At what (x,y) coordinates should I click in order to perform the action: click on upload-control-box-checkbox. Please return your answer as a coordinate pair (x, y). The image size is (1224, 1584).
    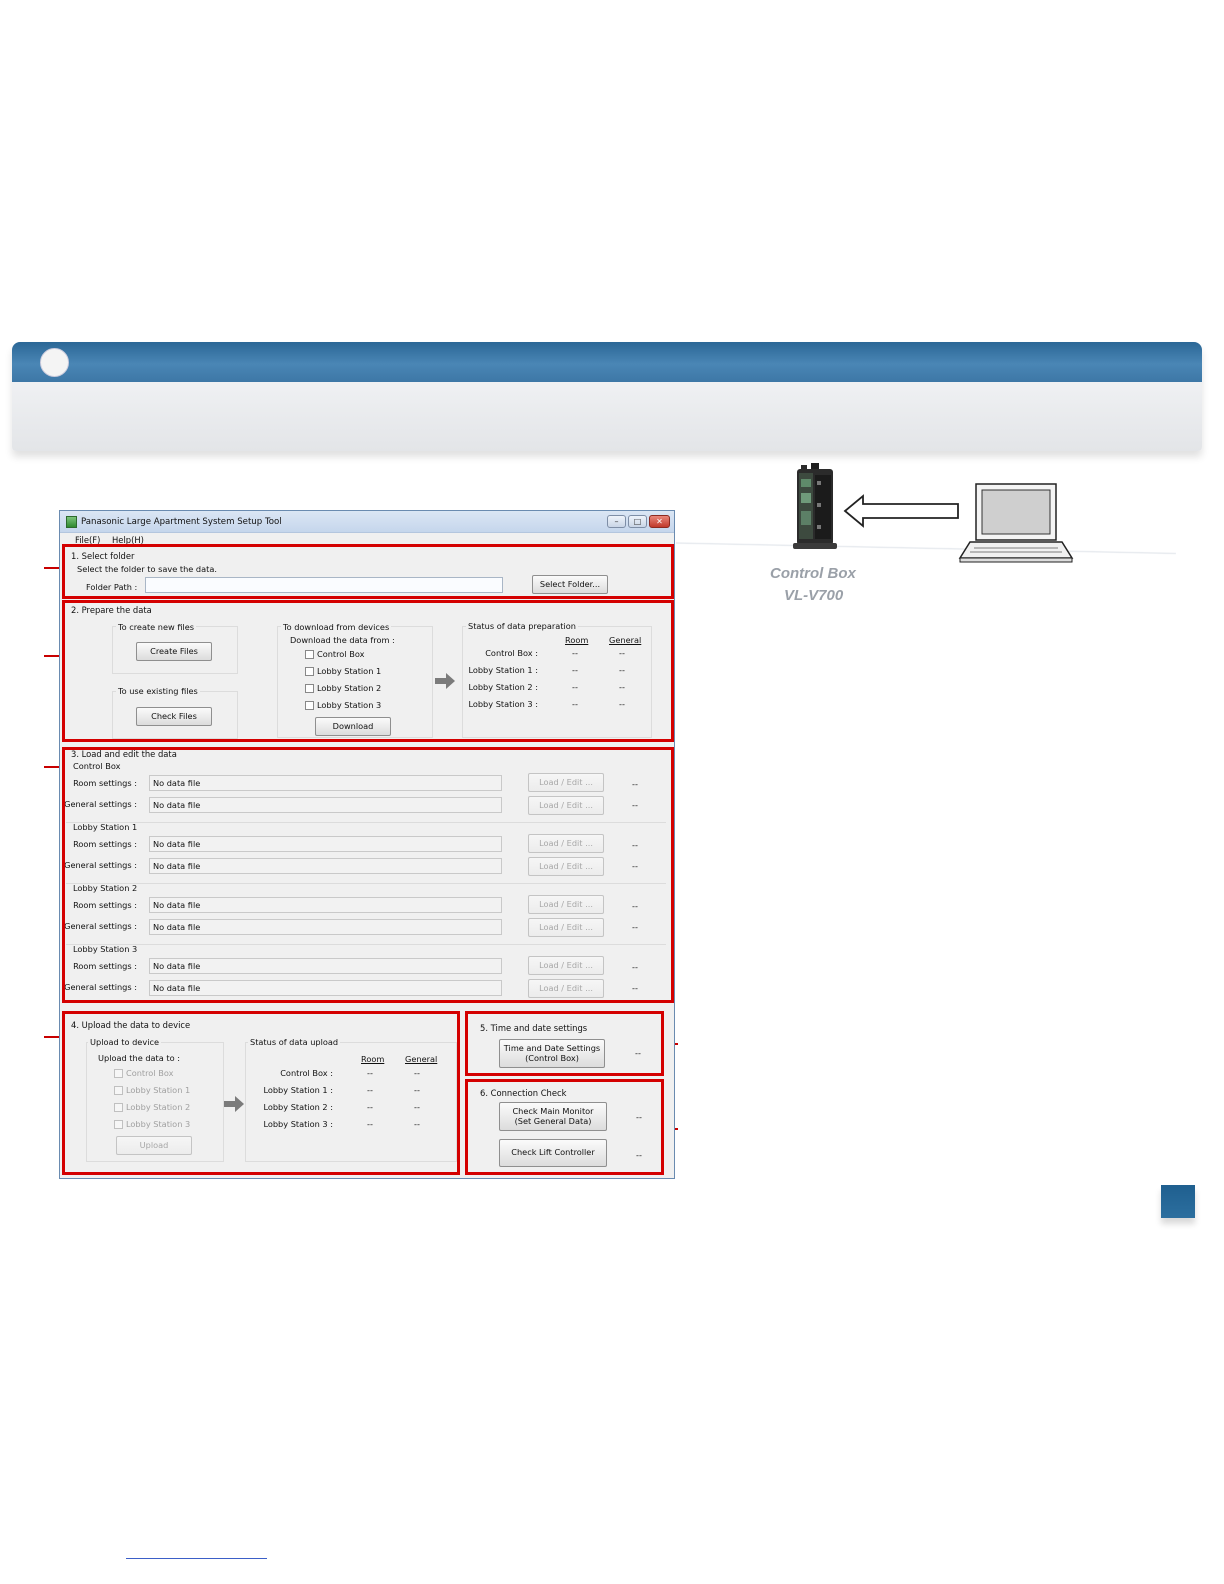
    Looking at the image, I should click on (118, 1073).